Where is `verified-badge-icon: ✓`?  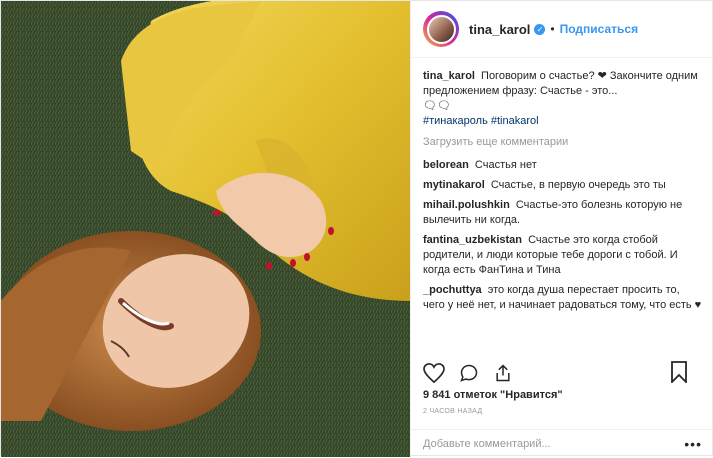 verified-badge-icon: ✓ is located at coordinates (540, 29).